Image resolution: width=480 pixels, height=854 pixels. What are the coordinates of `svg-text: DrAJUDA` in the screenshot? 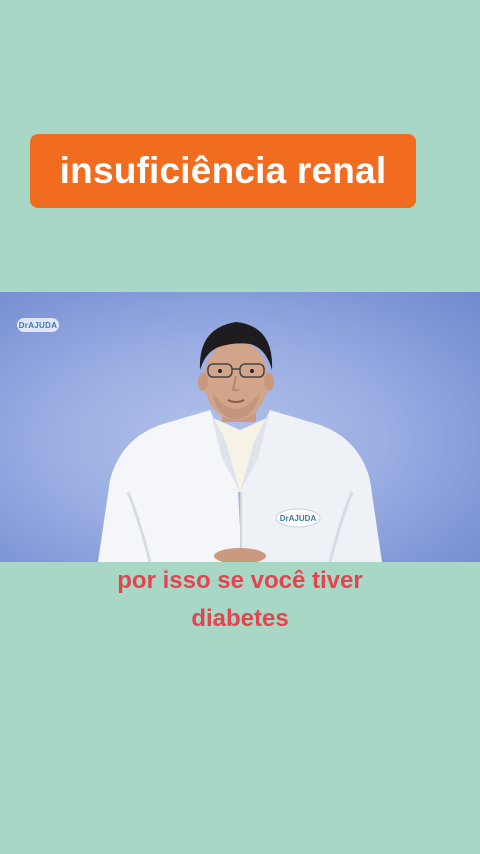 It's located at (298, 518).